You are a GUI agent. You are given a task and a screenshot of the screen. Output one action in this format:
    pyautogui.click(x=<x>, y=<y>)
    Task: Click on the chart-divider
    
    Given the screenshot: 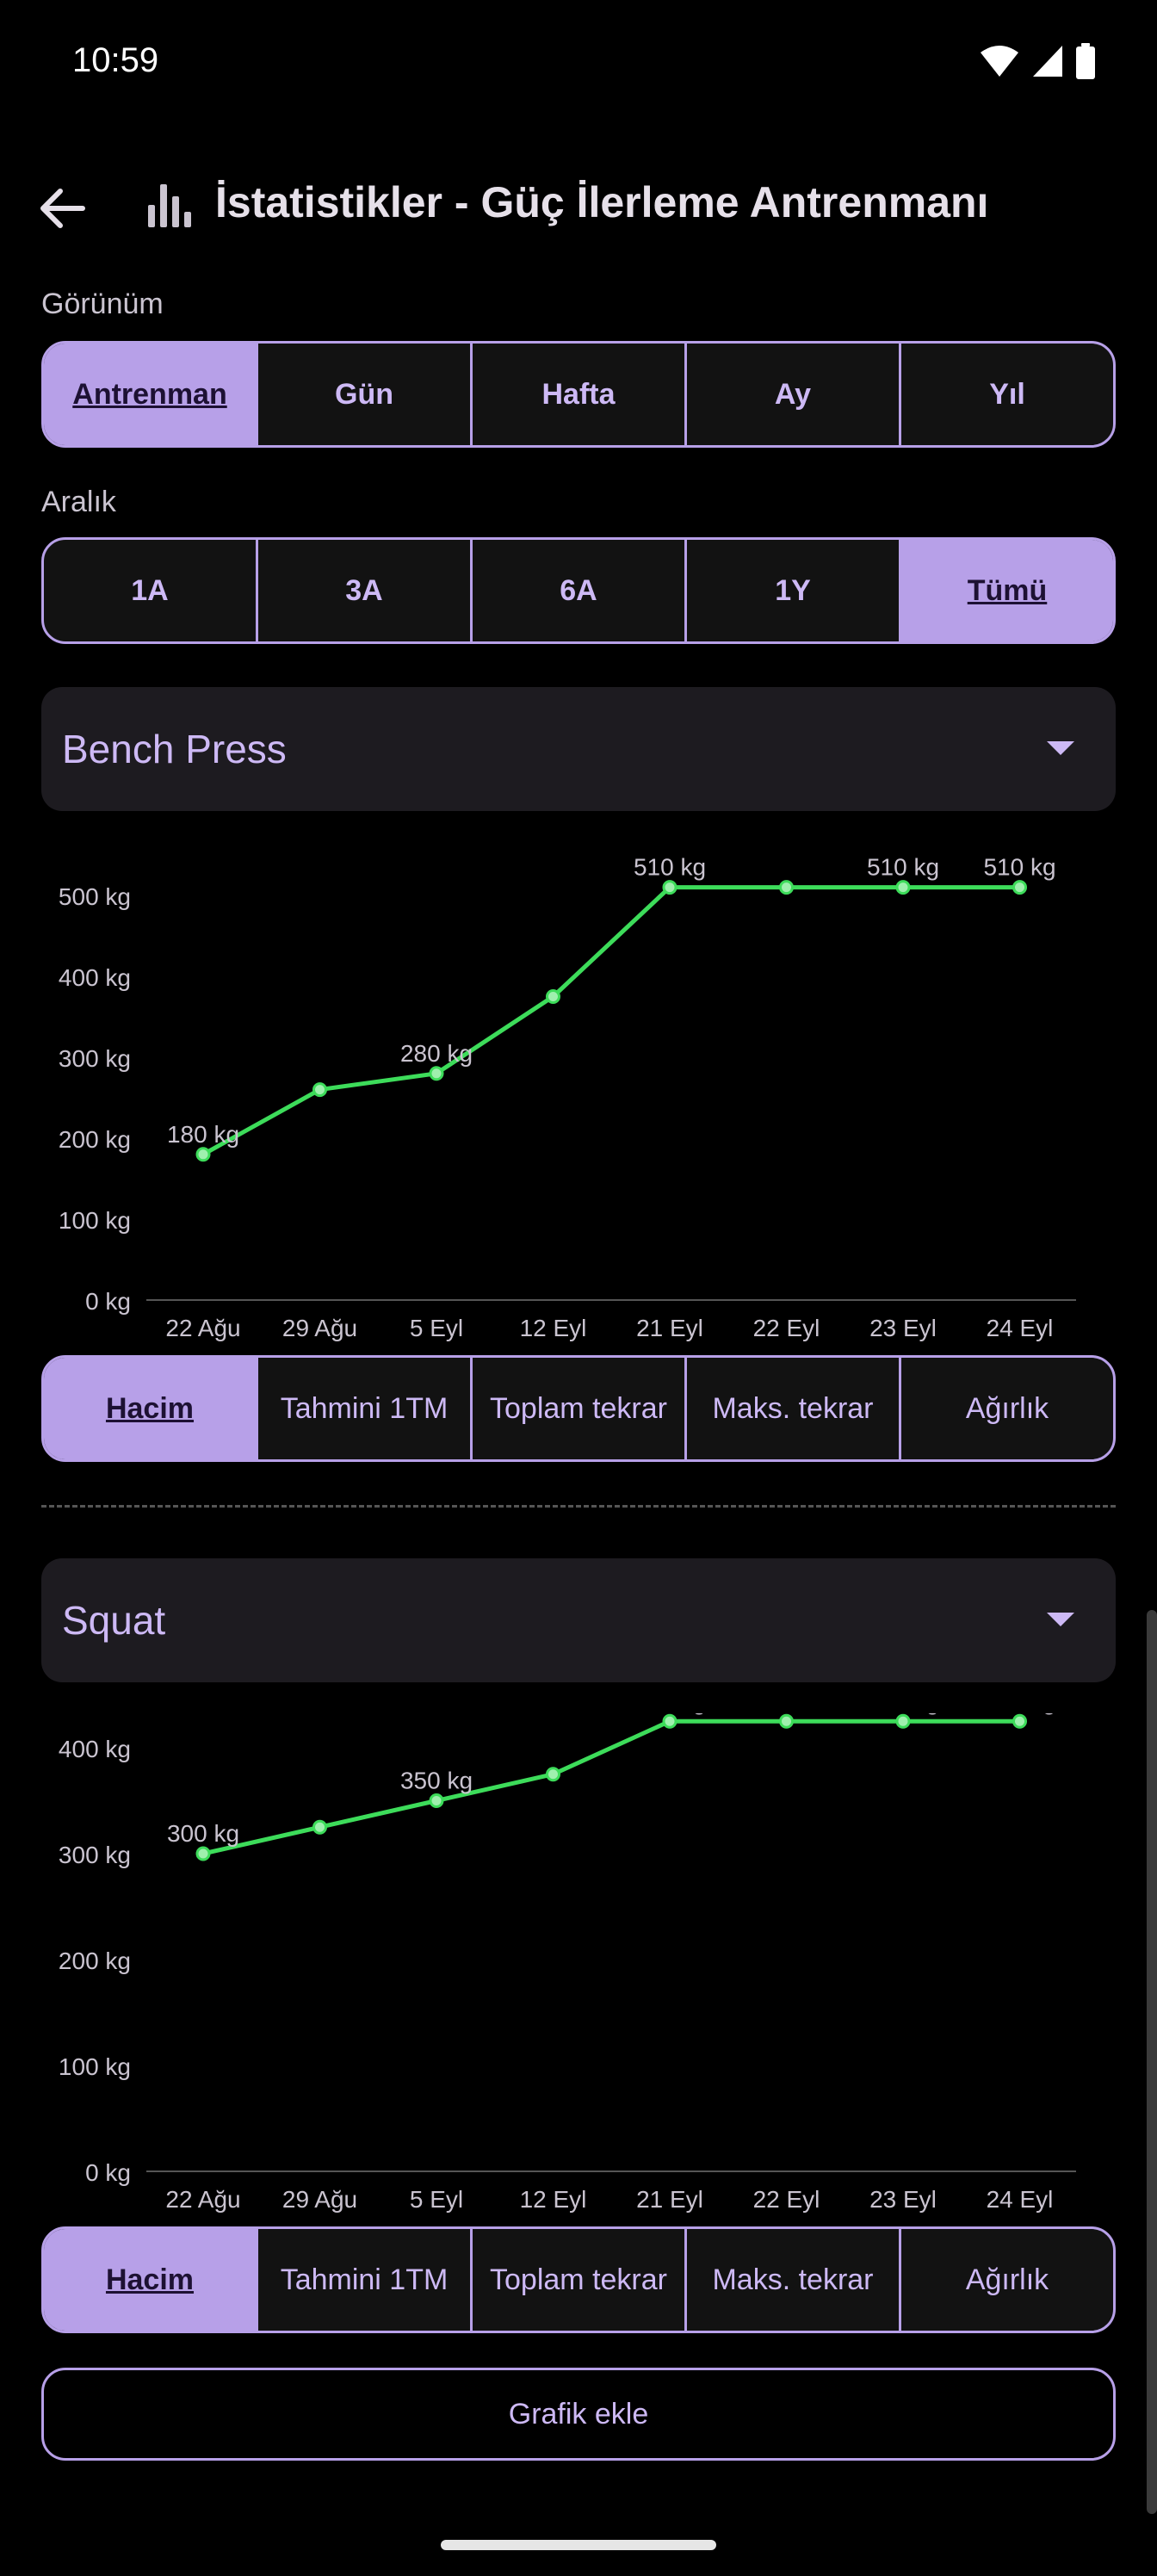 What is the action you would take?
    pyautogui.click(x=579, y=1507)
    